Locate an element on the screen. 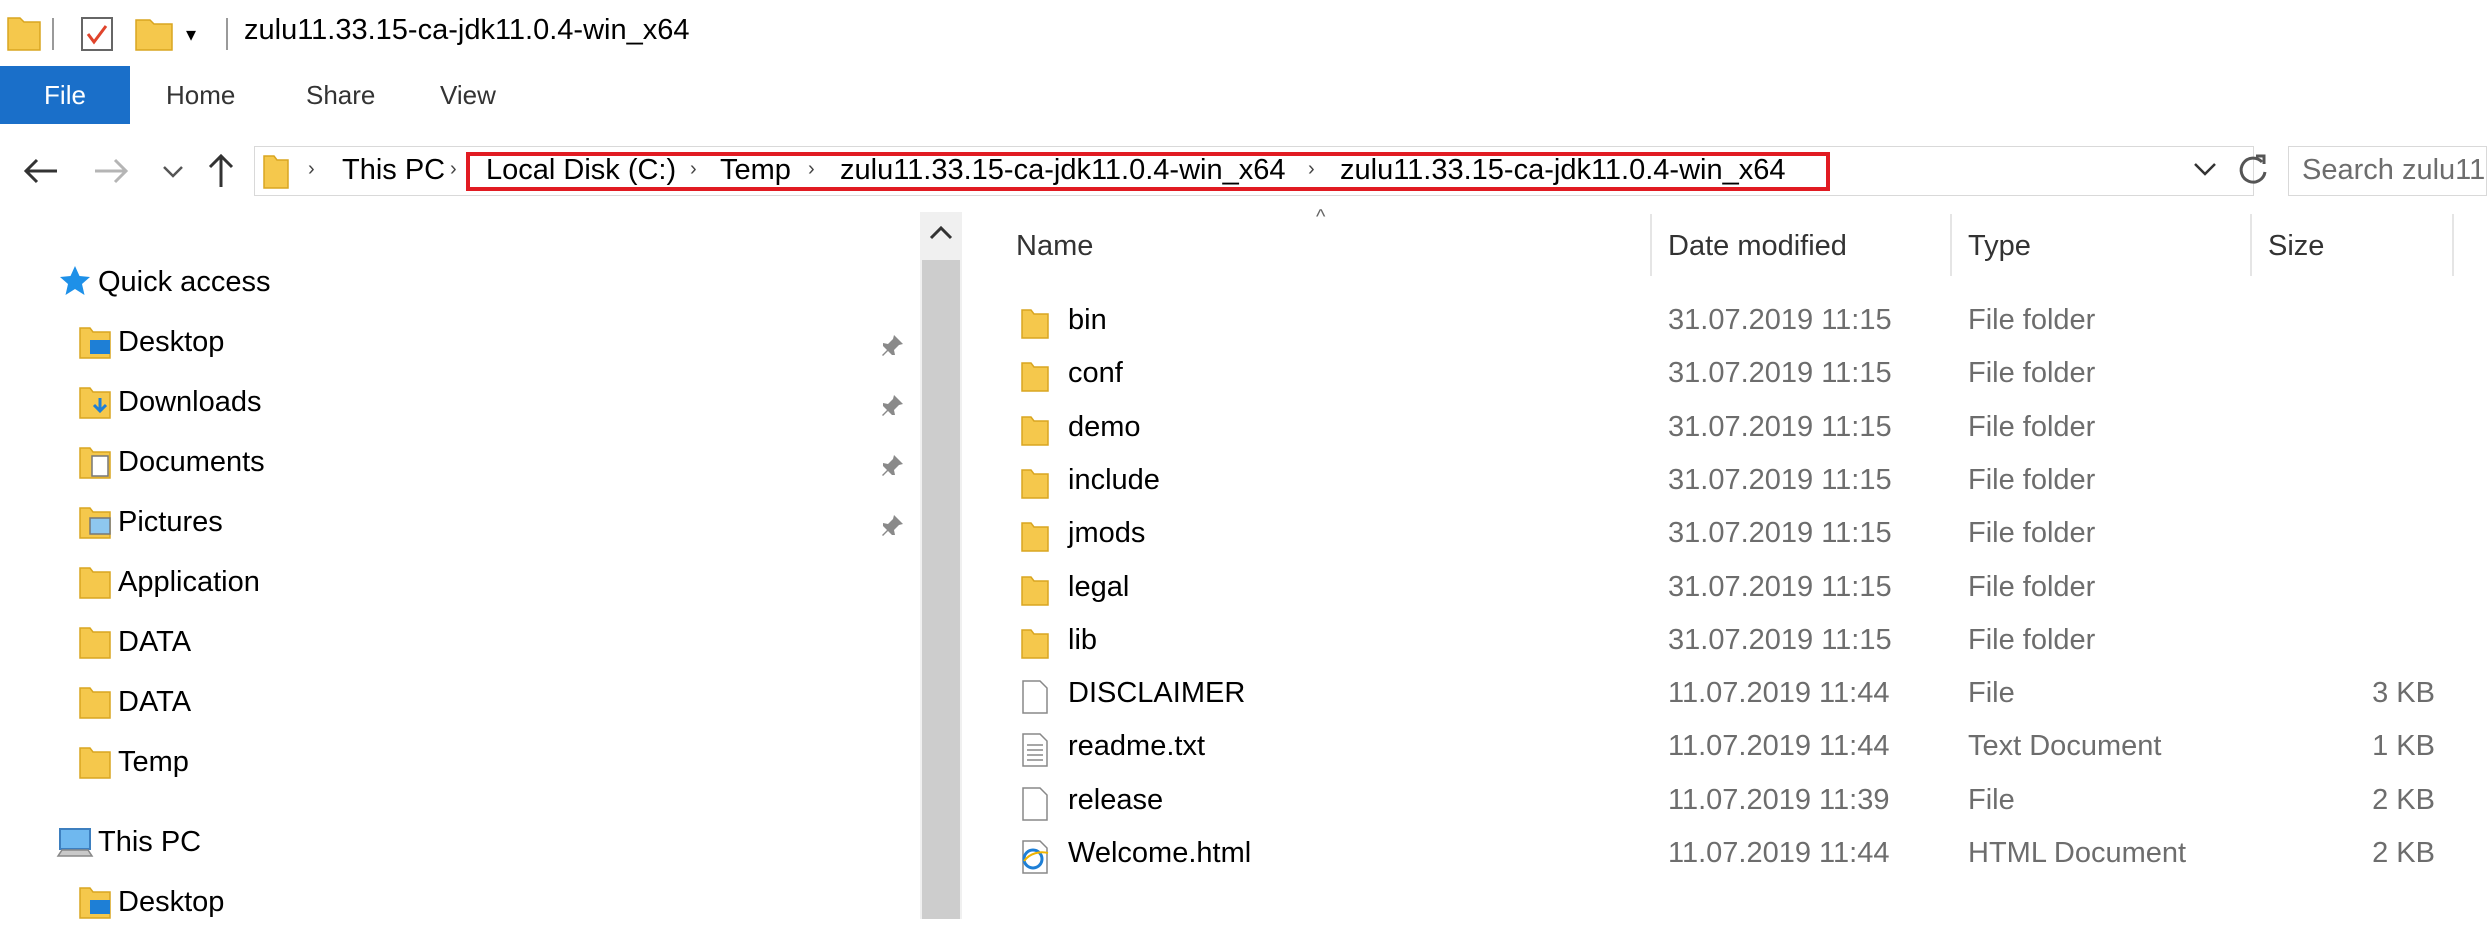 The width and height of the screenshot is (2487, 932). file-row: lib 31.07.2019 11:15 File folder is located at coordinates (1748, 642).